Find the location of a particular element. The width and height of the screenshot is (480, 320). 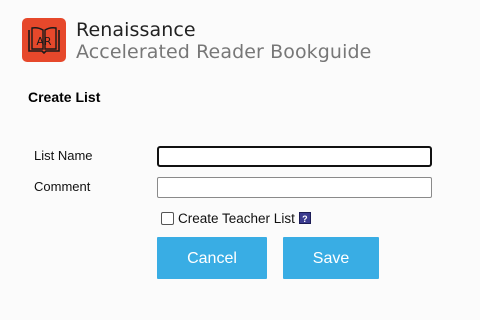

list-name-label: List Name is located at coordinates (63, 155).